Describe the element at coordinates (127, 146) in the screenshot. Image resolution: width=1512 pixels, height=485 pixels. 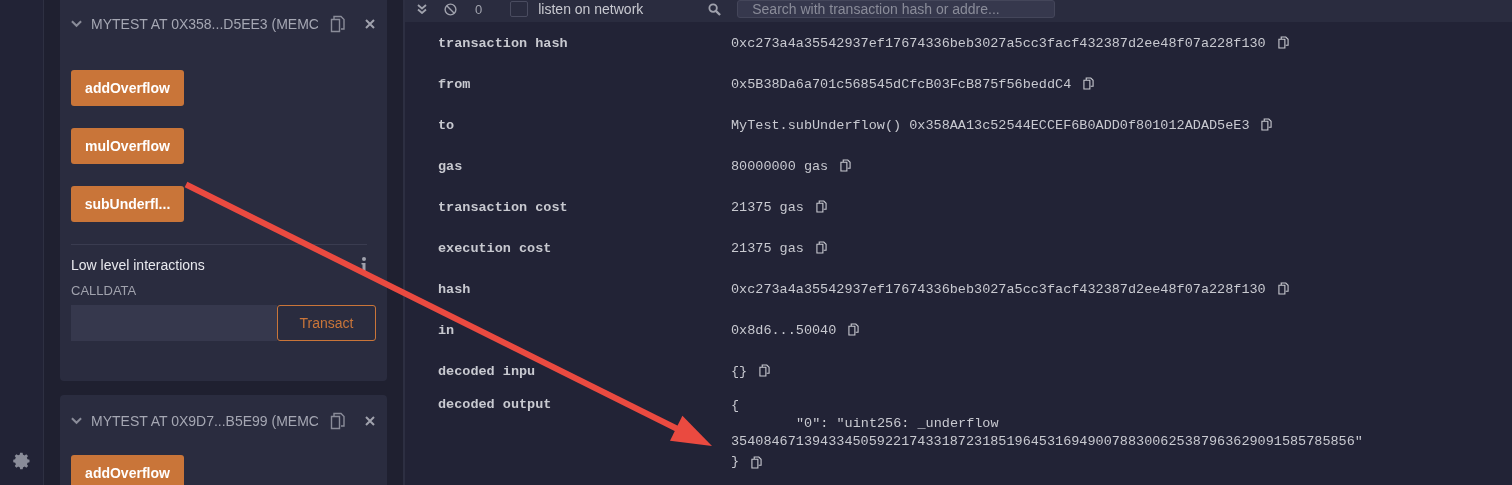
I see `function-button: mulOverflow` at that location.